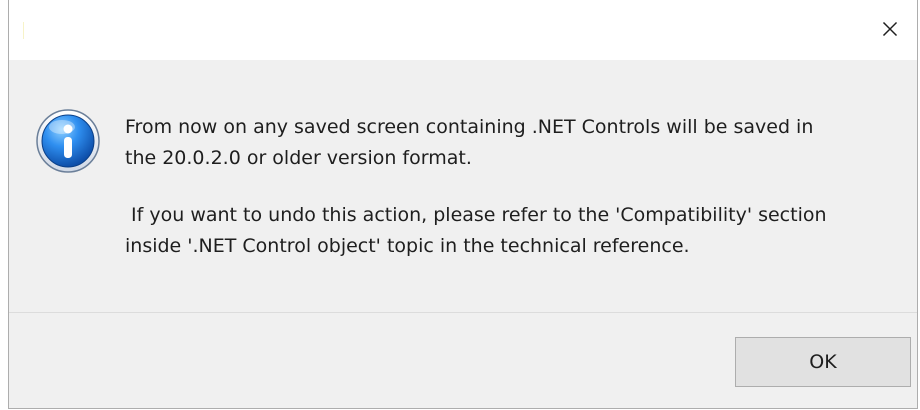 The image size is (920, 410). I want to click on info-icon, so click(68, 141).